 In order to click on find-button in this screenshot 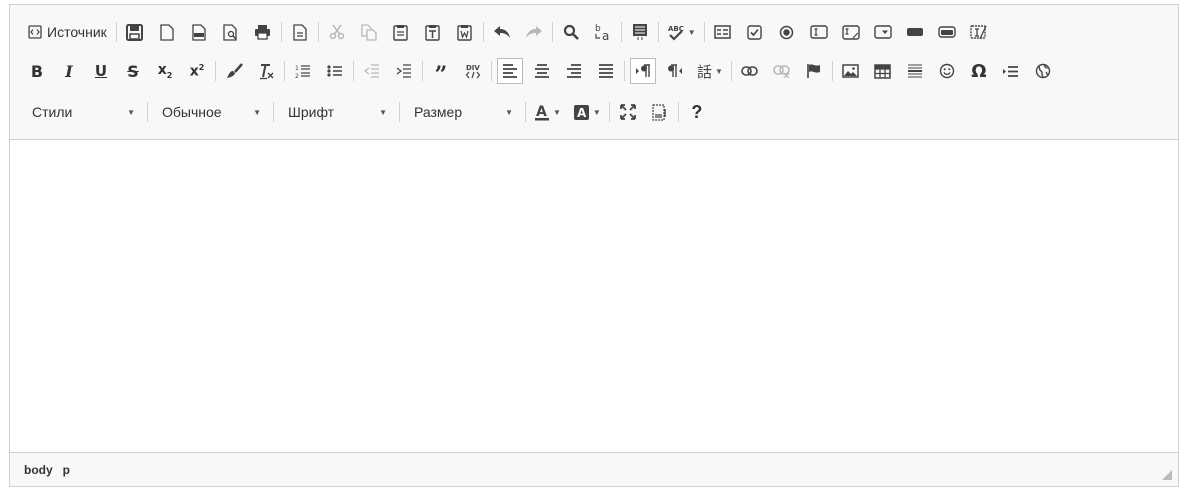, I will do `click(571, 32)`.